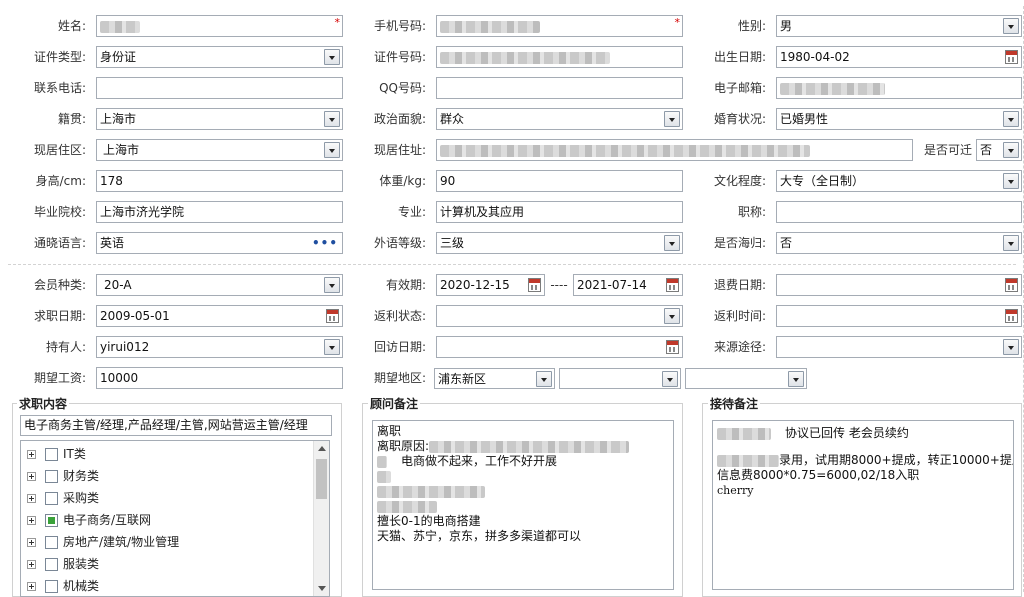 The width and height of the screenshot is (1024, 597). I want to click on rebate-status-select, so click(559, 316).